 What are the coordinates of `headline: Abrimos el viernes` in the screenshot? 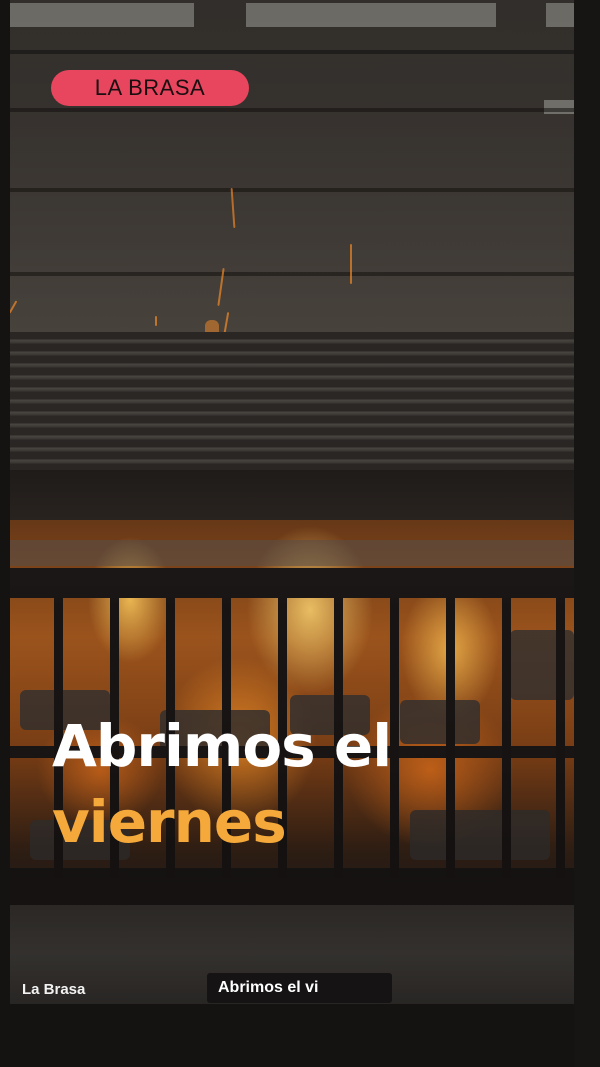 It's located at (312, 784).